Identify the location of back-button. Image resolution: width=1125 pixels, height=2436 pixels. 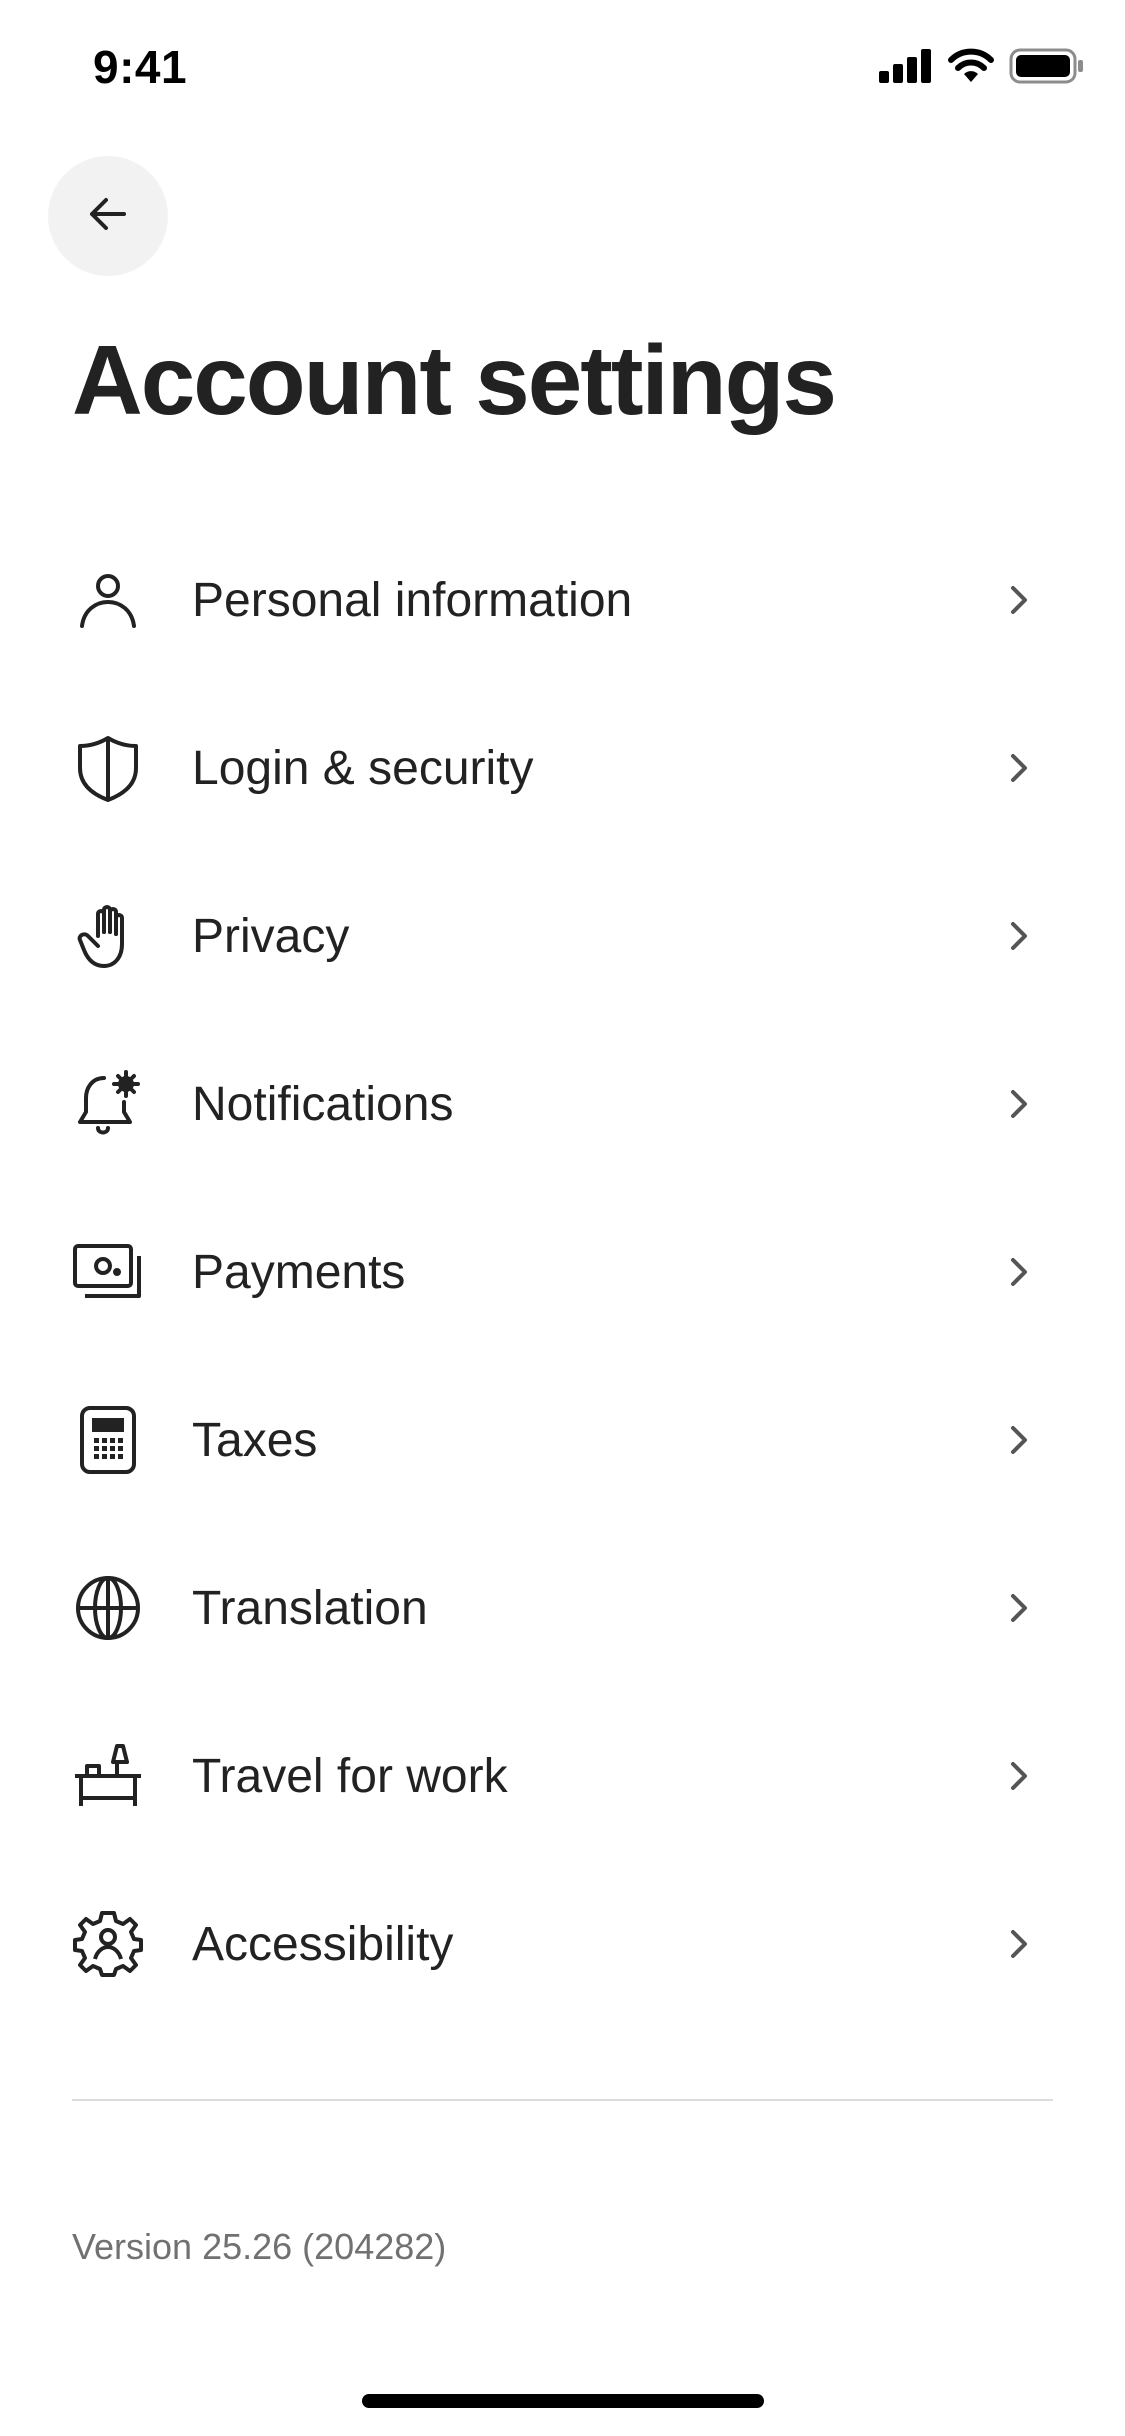
(108, 216).